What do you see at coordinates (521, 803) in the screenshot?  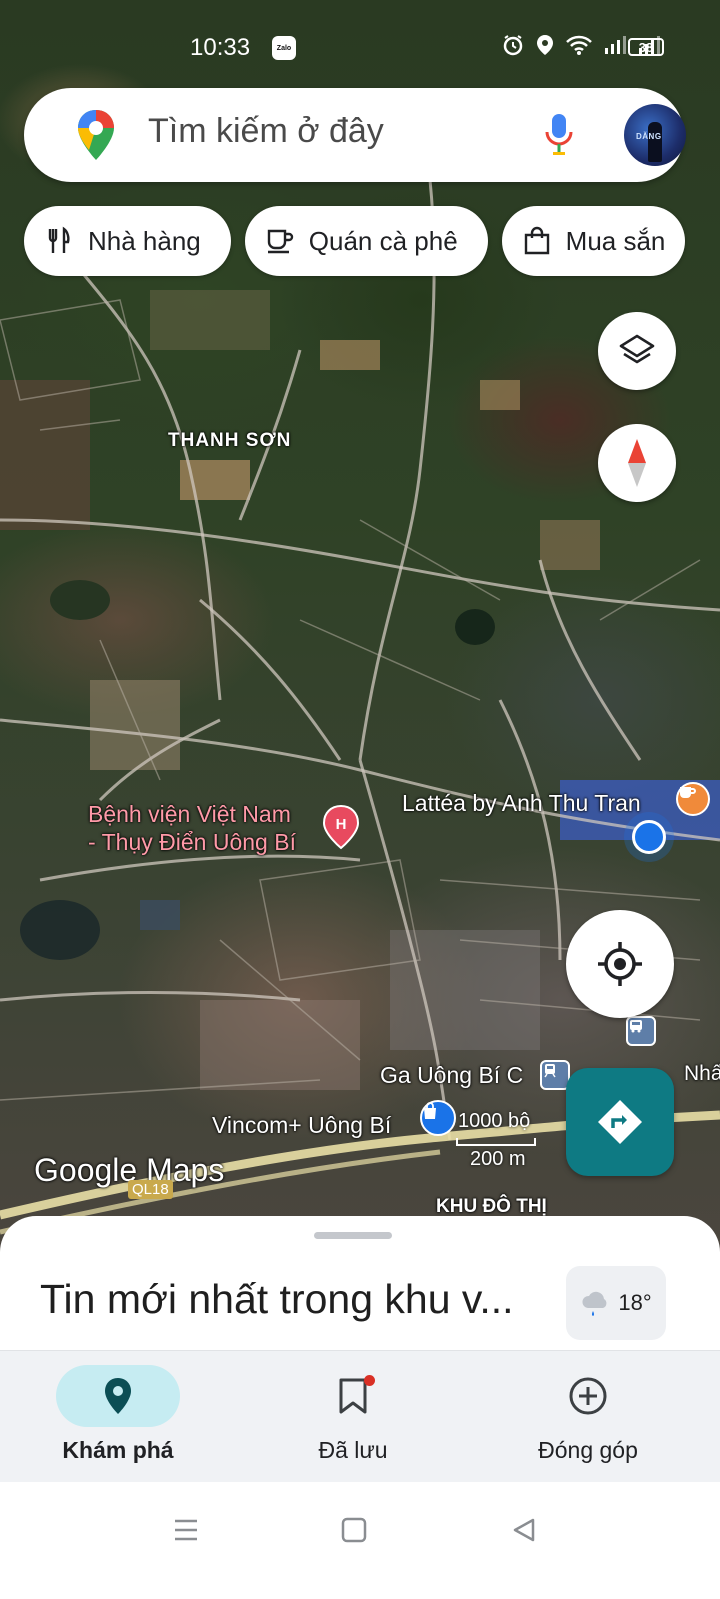 I see `poi-lattea-label: Lattéa by Anh Thu Tran` at bounding box center [521, 803].